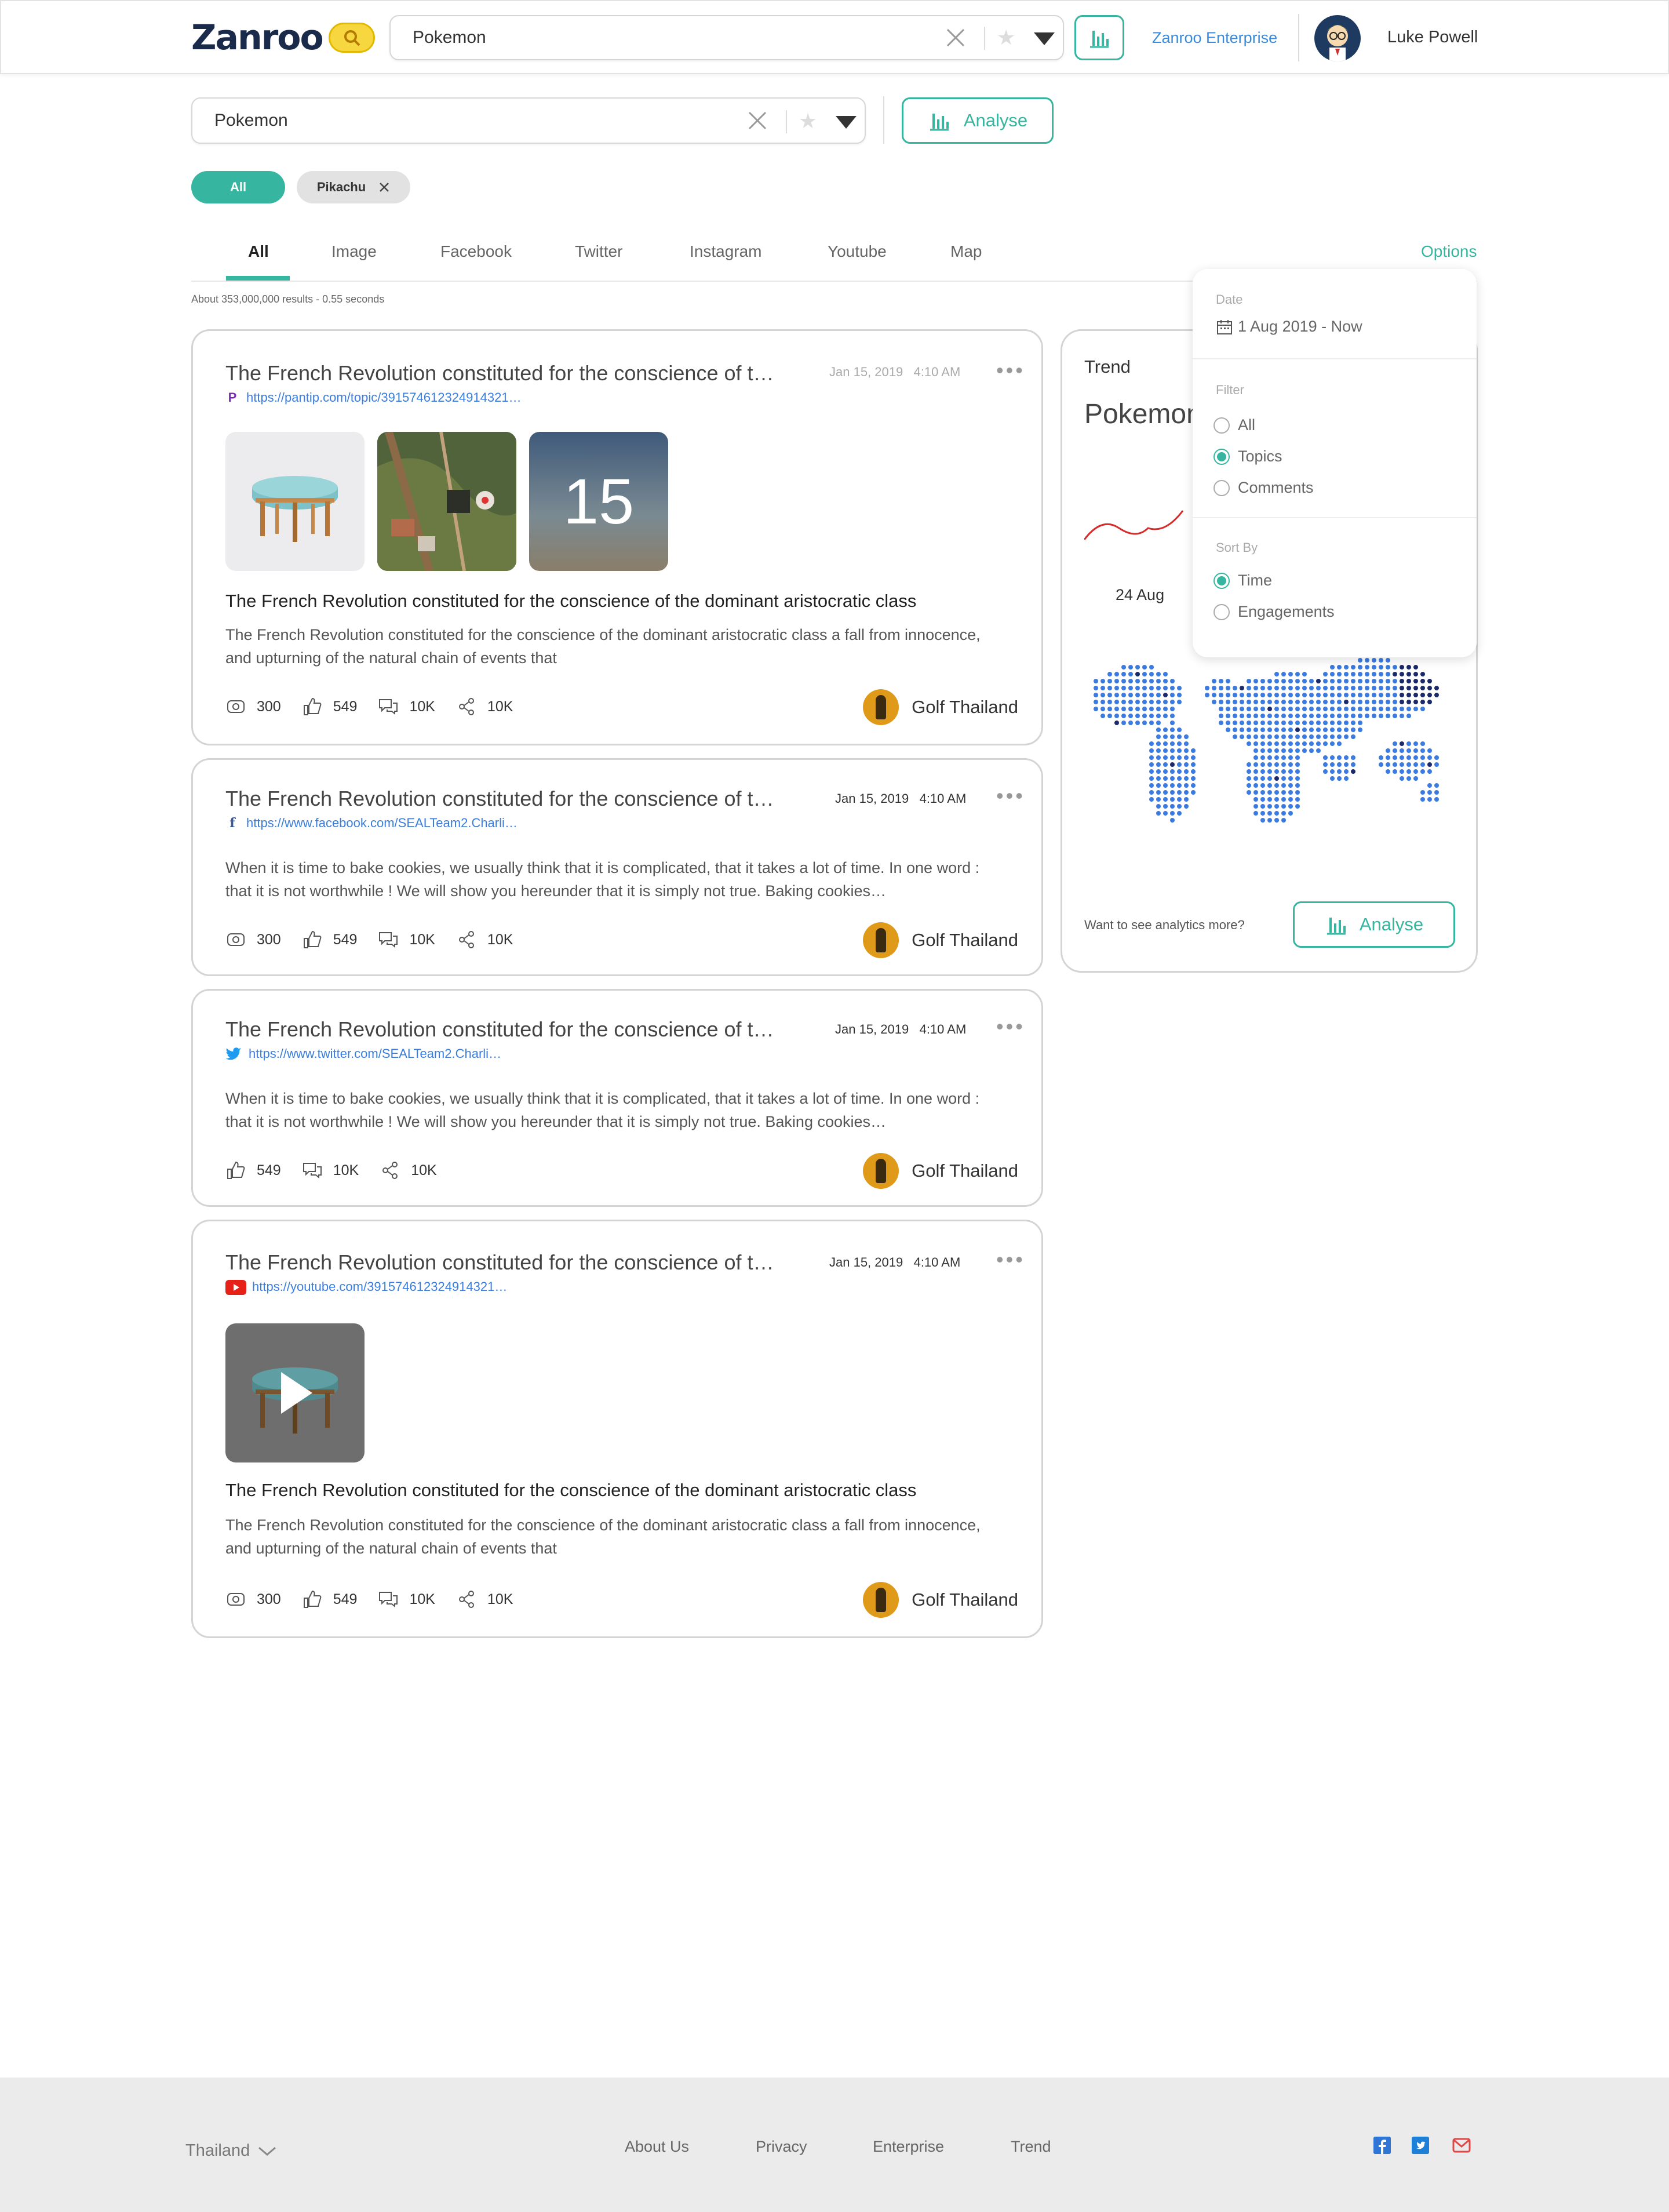  What do you see at coordinates (727, 37) in the screenshot?
I see `header-search-input: Pokemon ★` at bounding box center [727, 37].